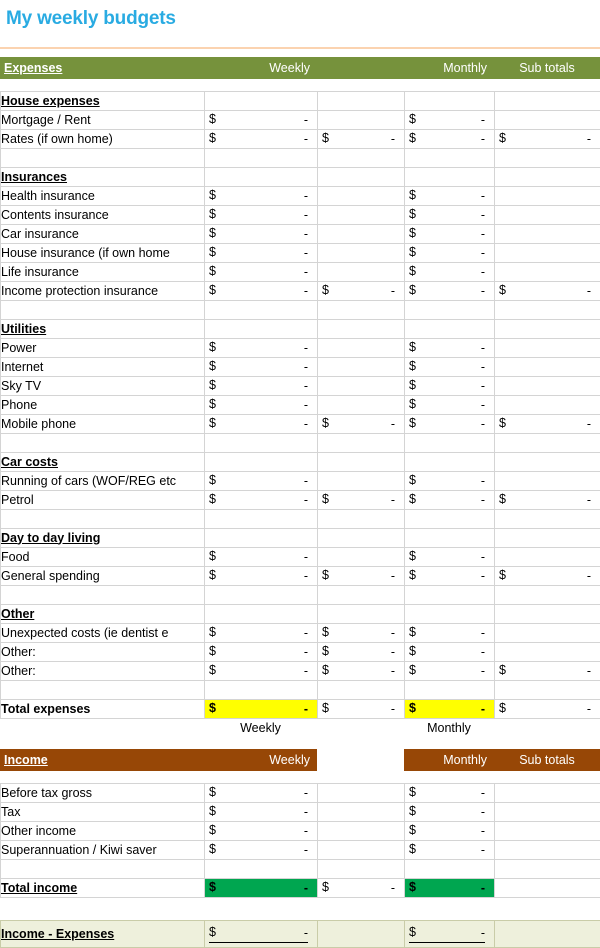 Image resolution: width=600 pixels, height=948 pixels. I want to click on net-weekly-cell: $ -, so click(261, 934).